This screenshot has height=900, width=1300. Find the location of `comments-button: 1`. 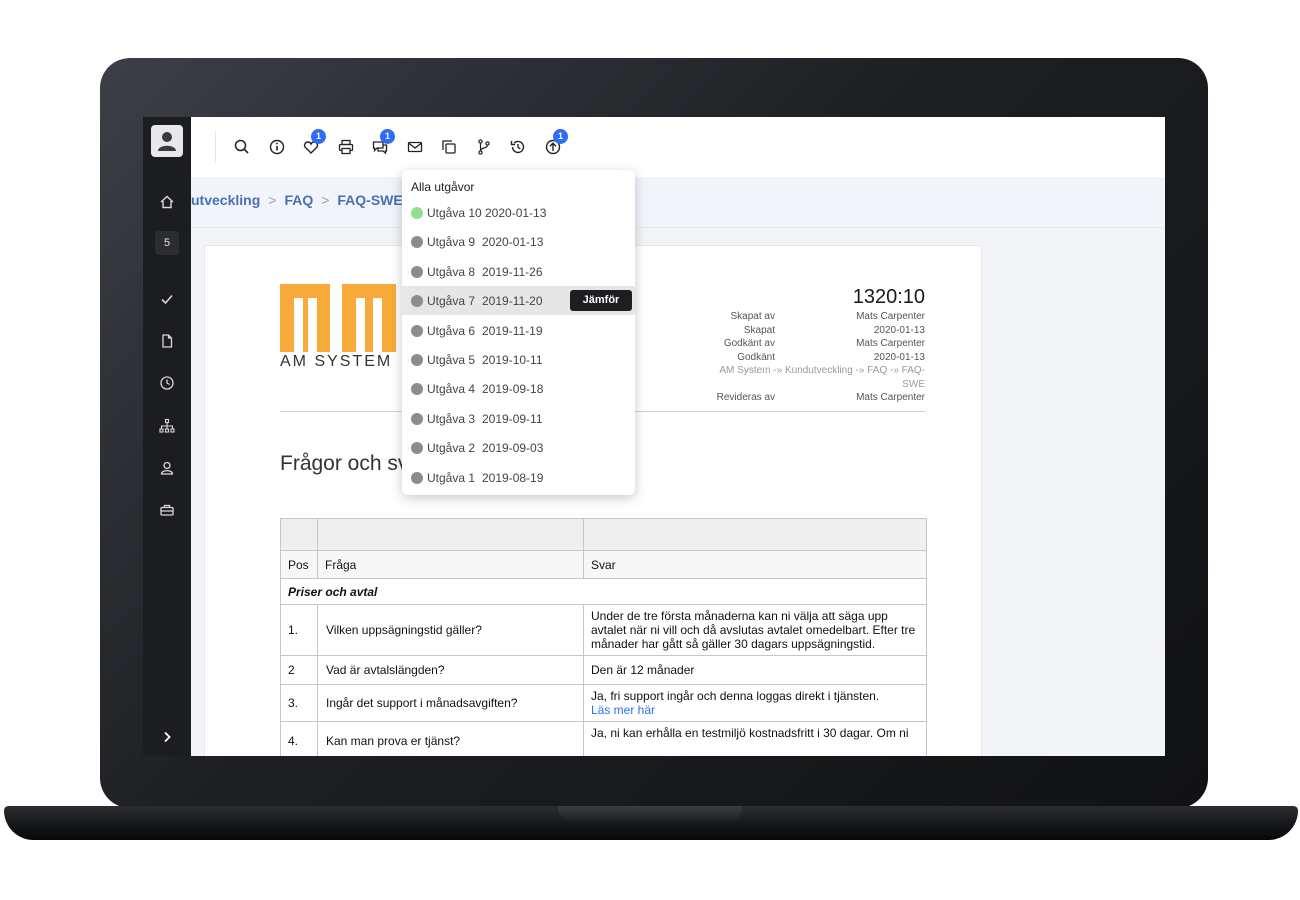

comments-button: 1 is located at coordinates (382, 143).